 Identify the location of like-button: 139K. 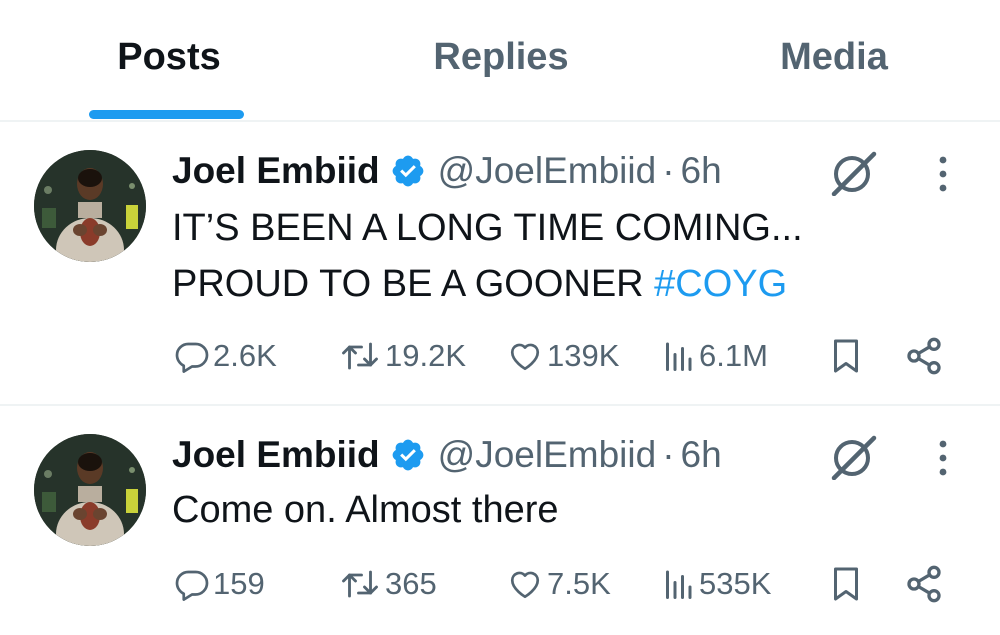
(562, 356).